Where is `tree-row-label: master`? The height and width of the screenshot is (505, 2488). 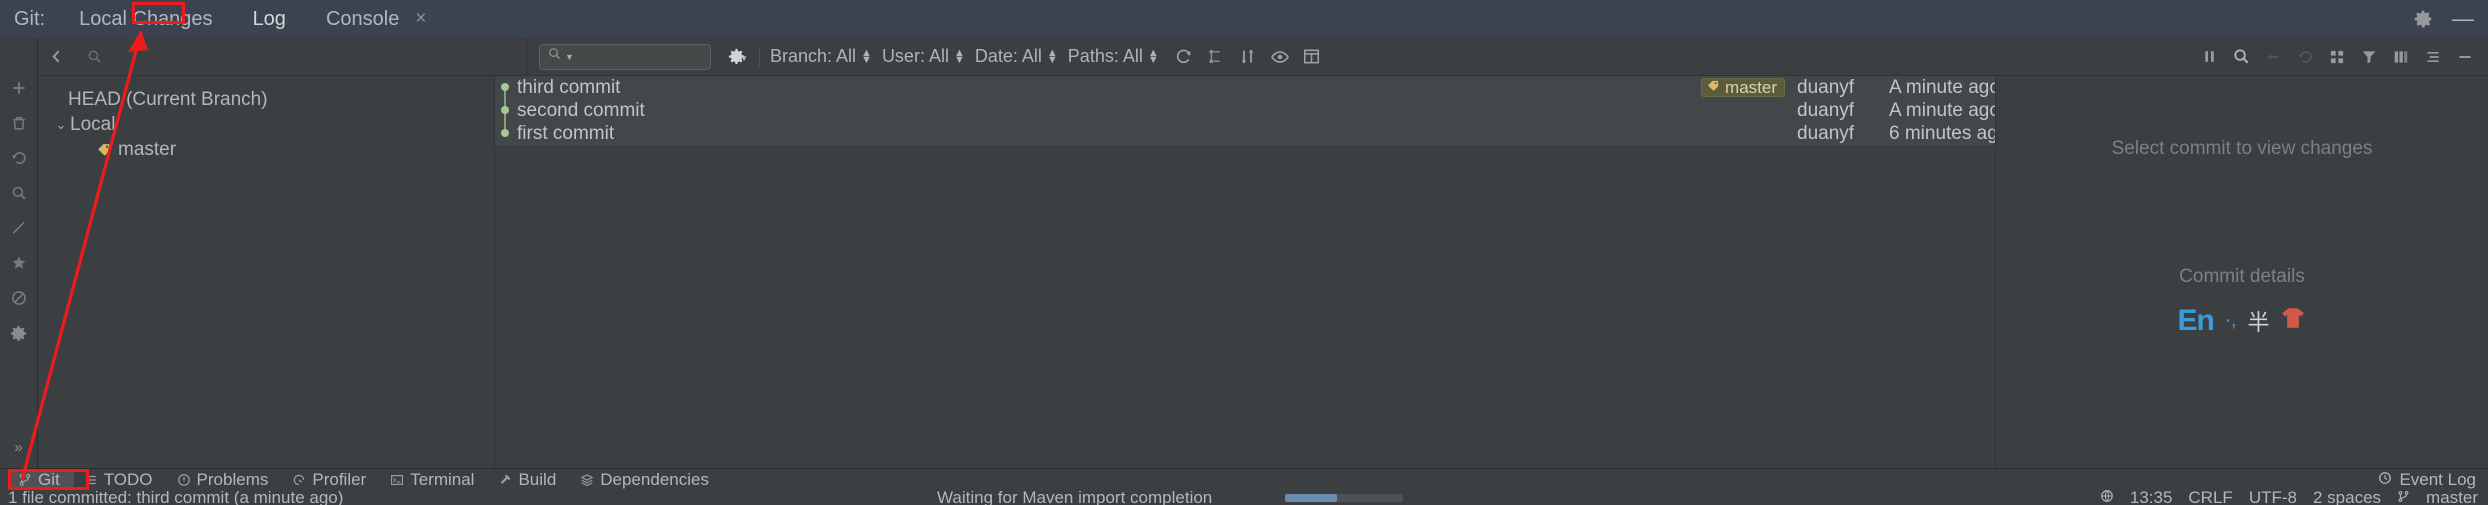
tree-row-label: master is located at coordinates (147, 149).